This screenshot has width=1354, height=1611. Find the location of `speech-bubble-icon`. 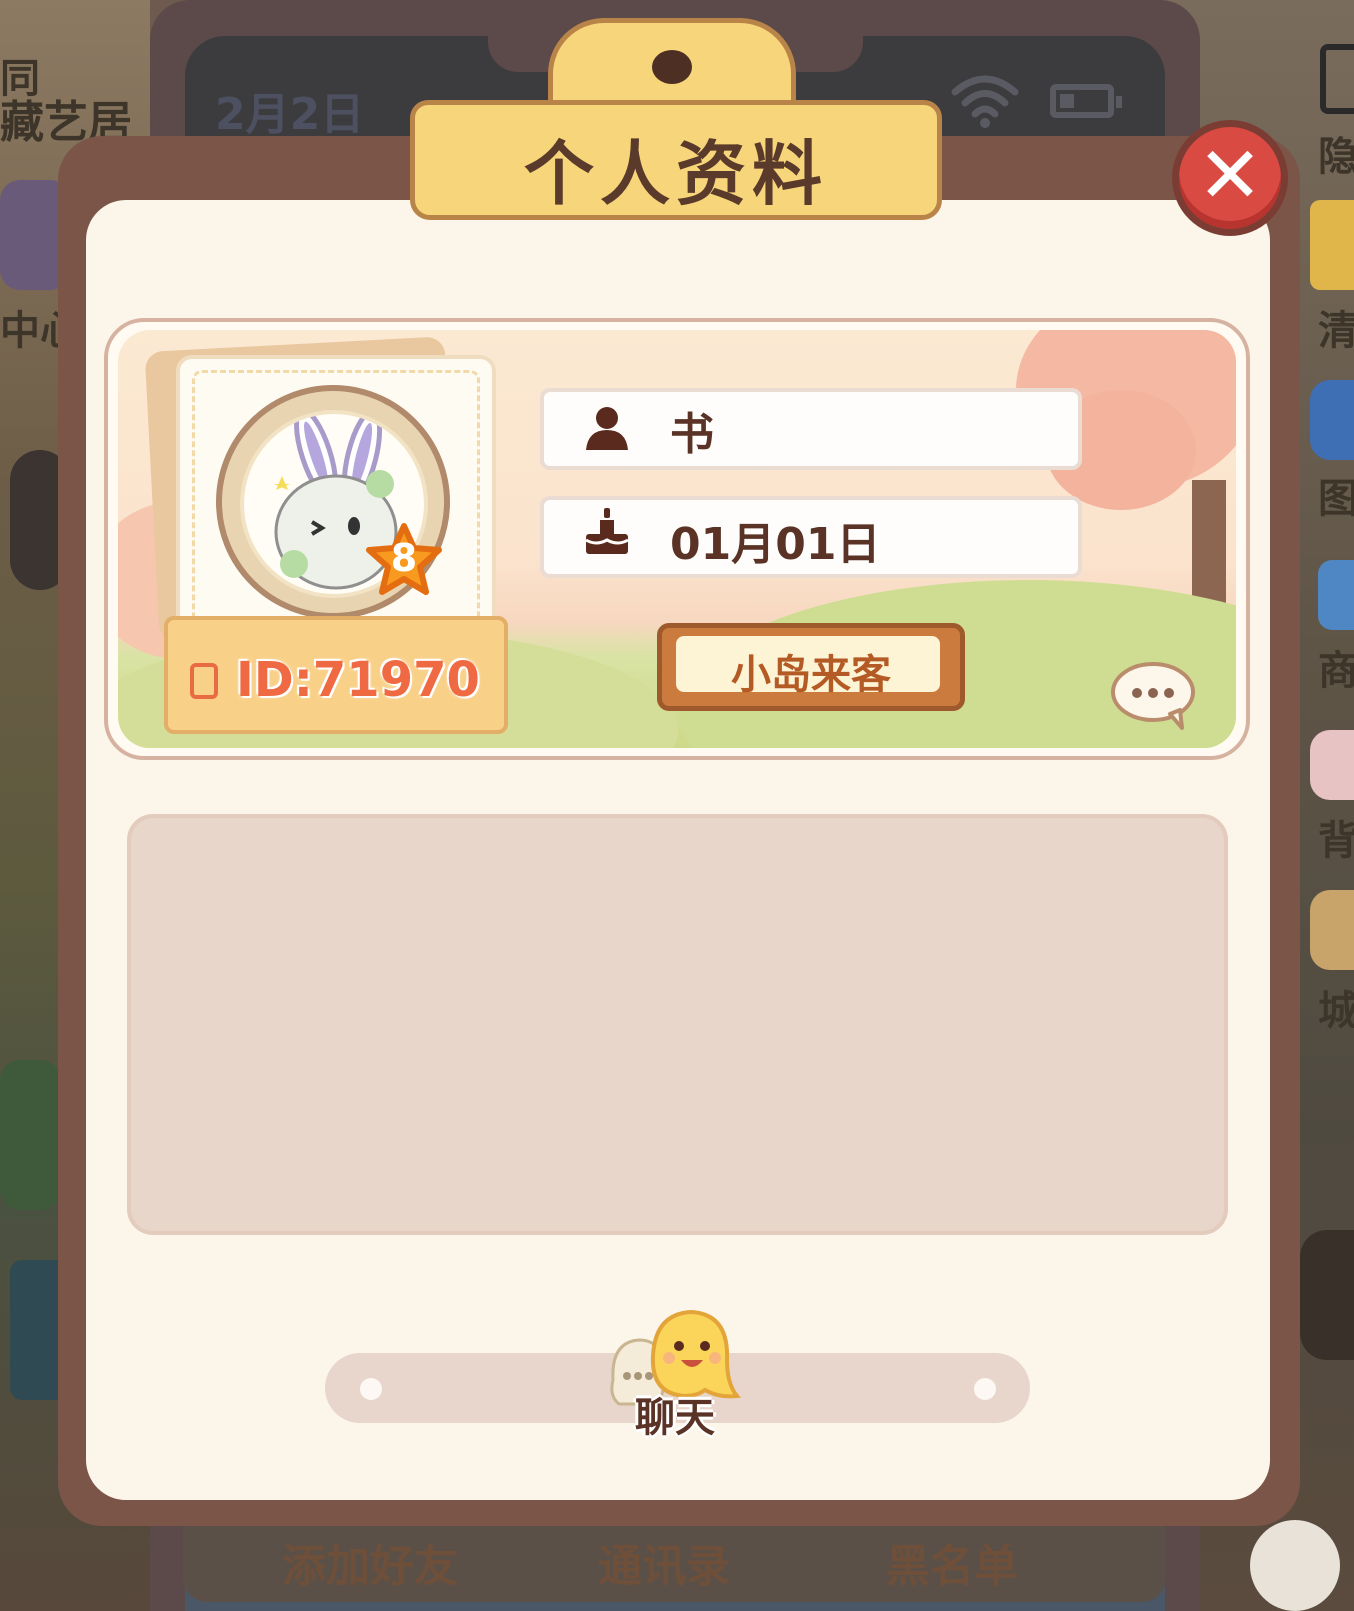

speech-bubble-icon is located at coordinates (1153, 695).